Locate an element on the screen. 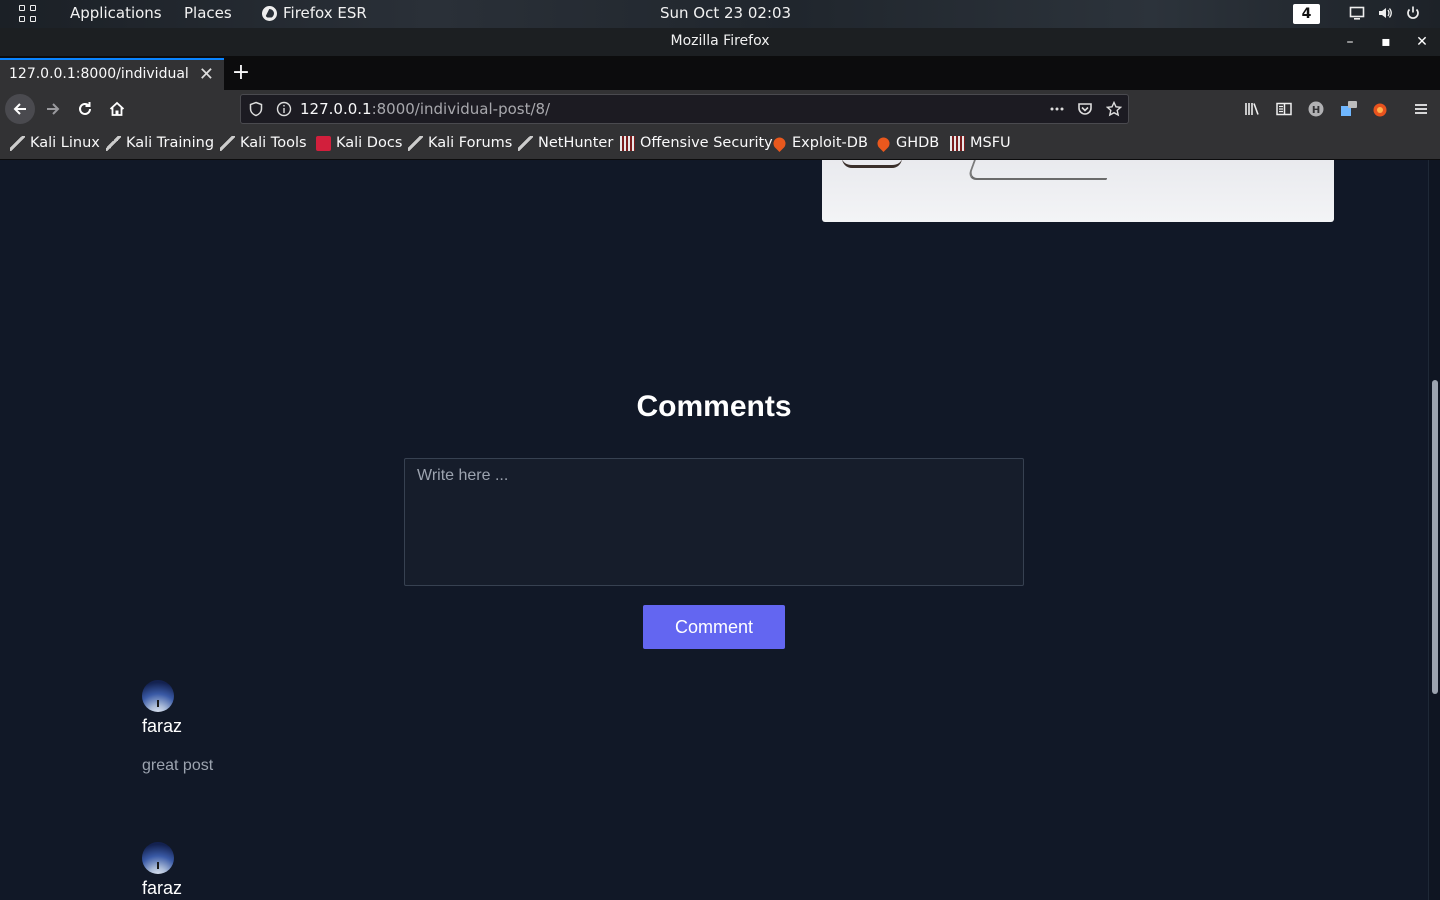  forward-button is located at coordinates (53, 109).